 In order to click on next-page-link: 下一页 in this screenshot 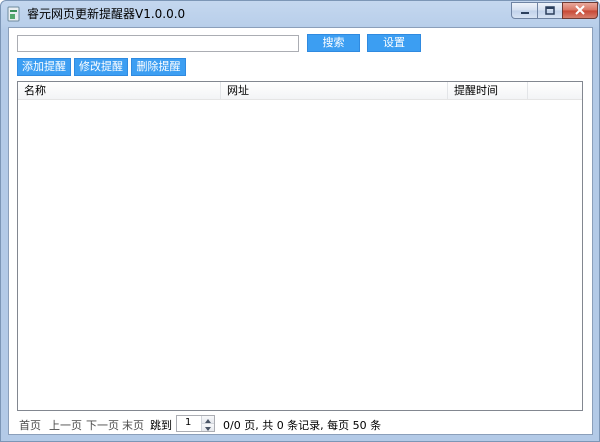, I will do `click(102, 425)`.